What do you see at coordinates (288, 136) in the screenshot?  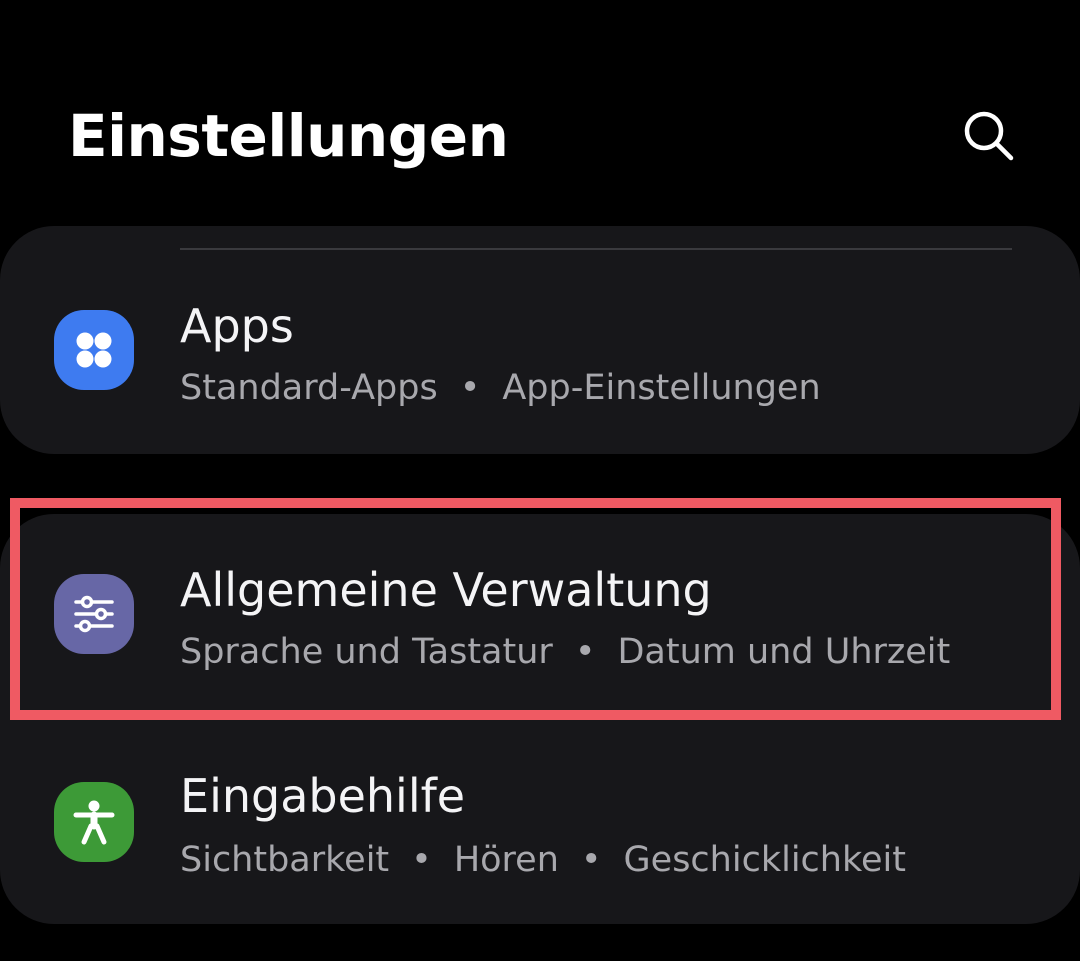 I see `page-title: Einstellungen` at bounding box center [288, 136].